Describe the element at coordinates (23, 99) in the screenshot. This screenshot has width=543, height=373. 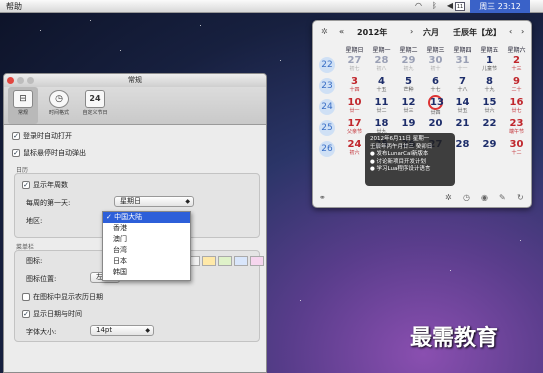
I see `switch-icon: ⊟` at that location.